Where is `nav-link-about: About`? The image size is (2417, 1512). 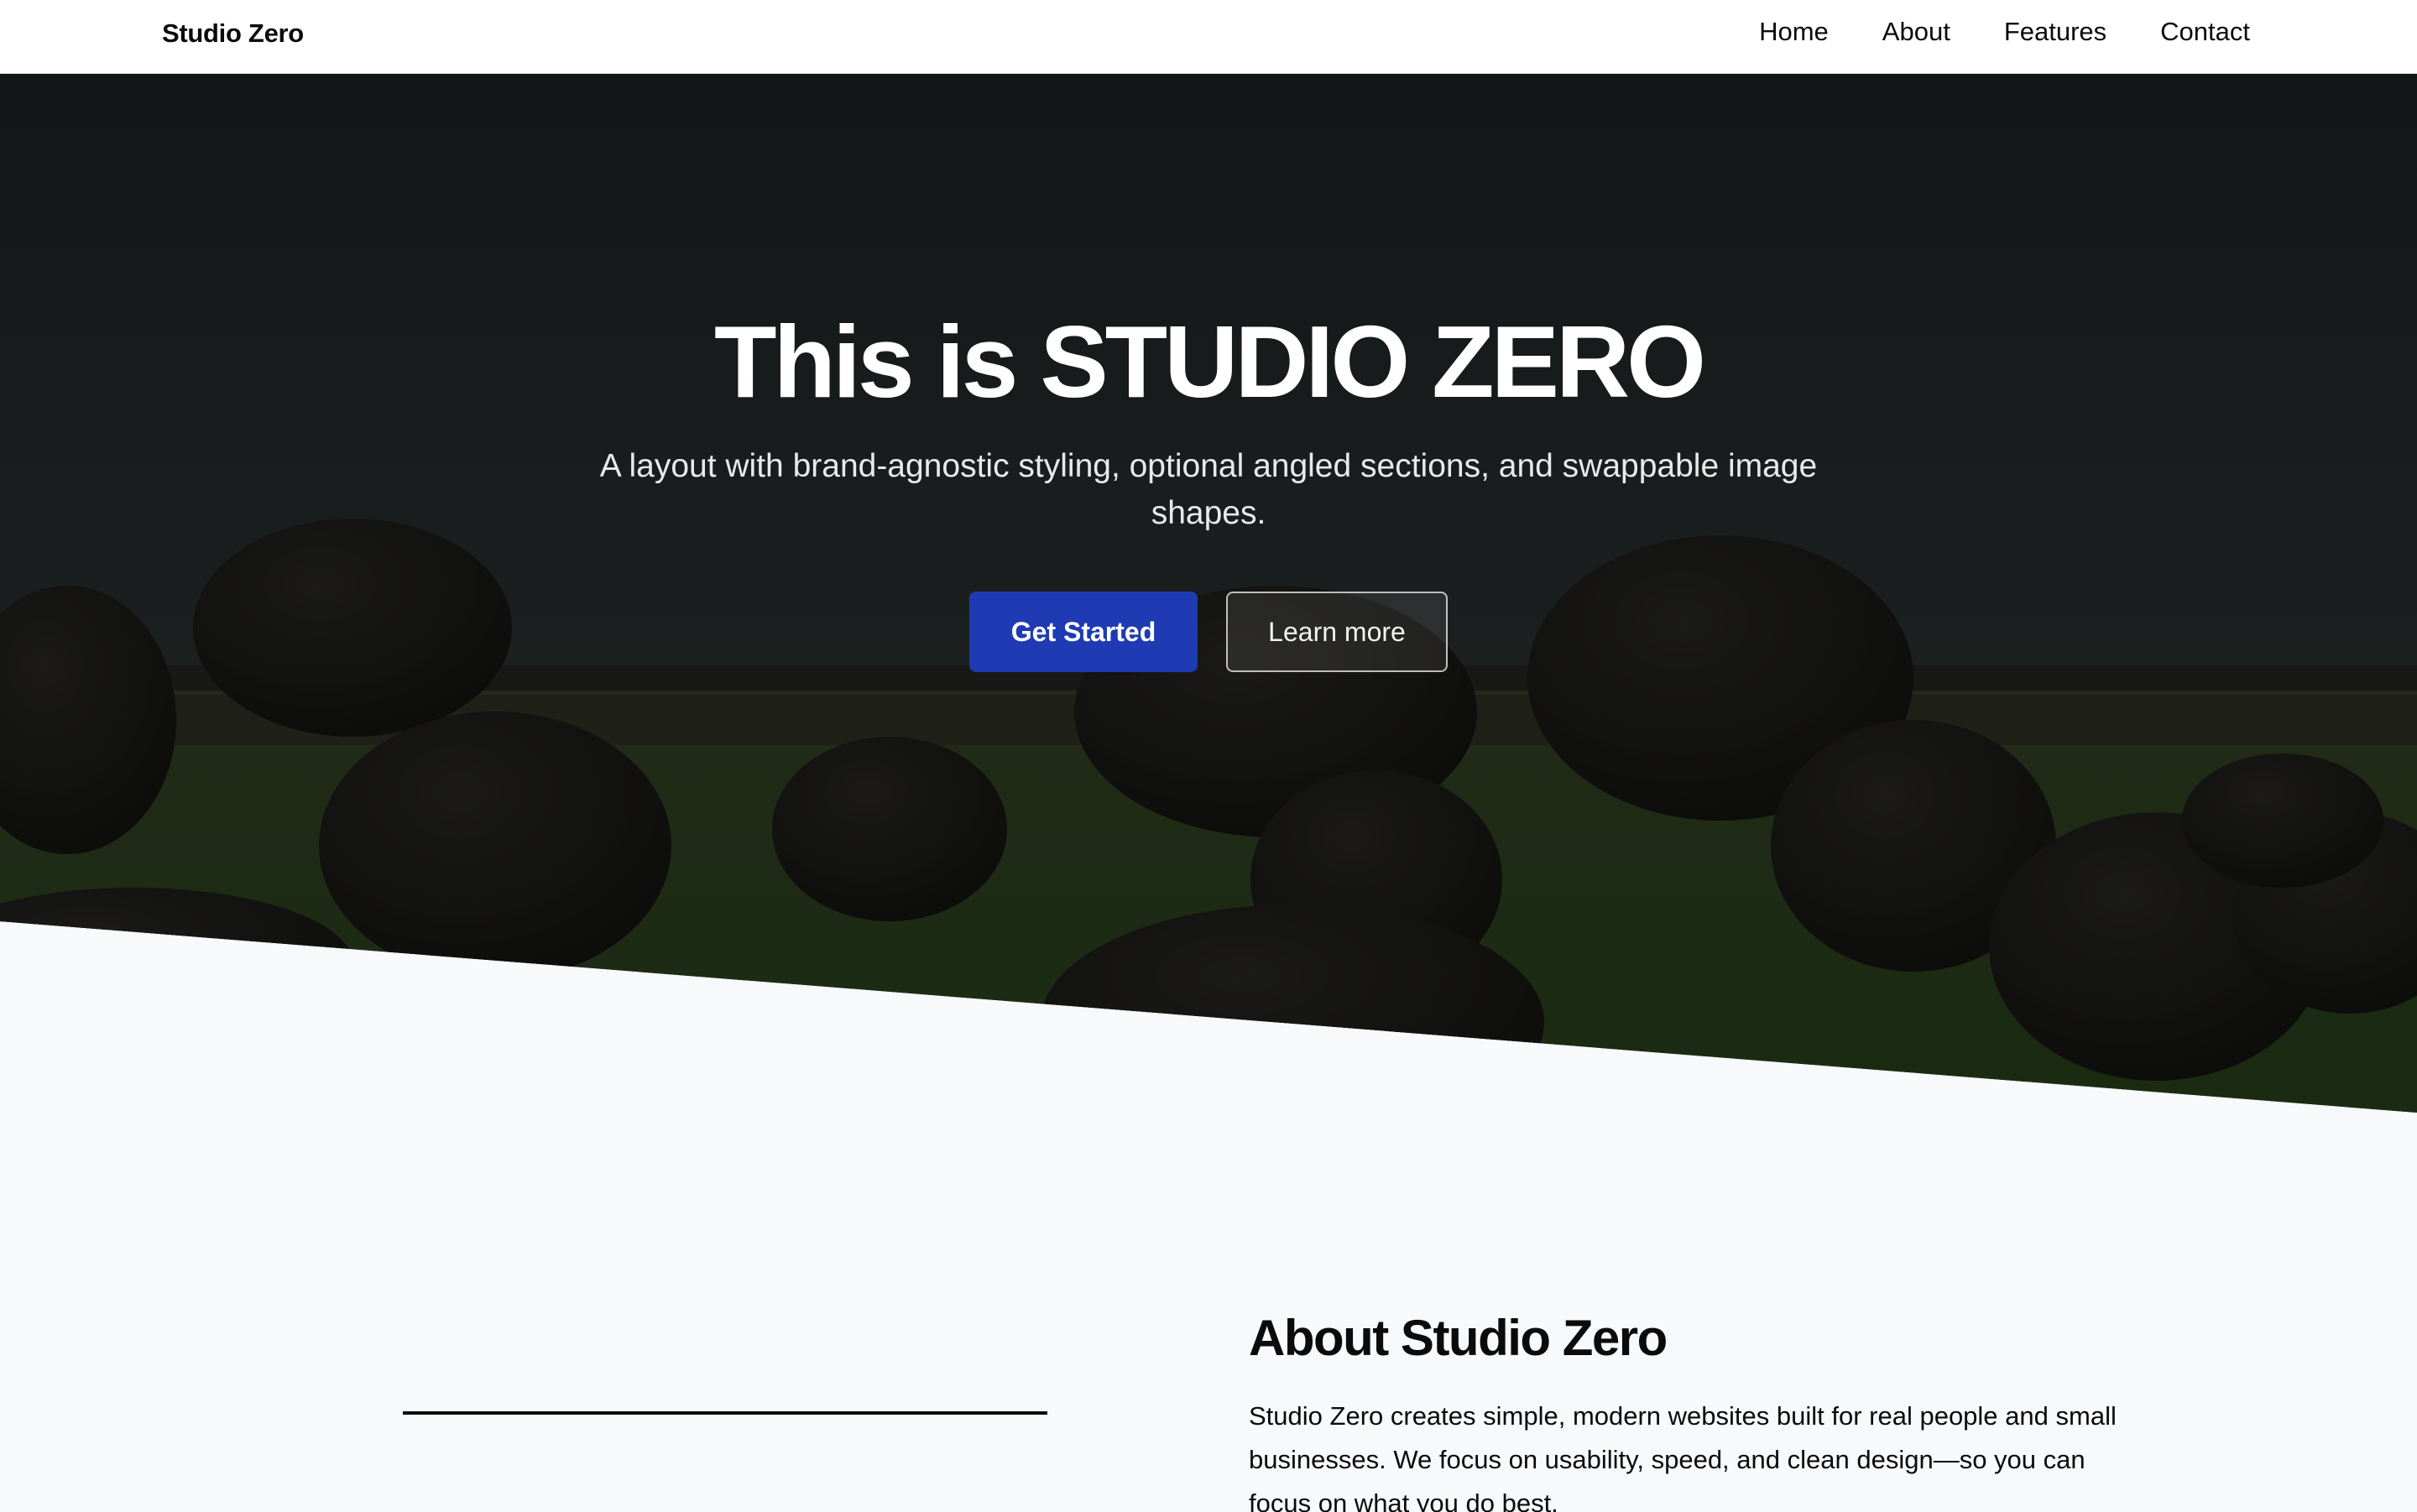
nav-link-about: About is located at coordinates (1916, 32).